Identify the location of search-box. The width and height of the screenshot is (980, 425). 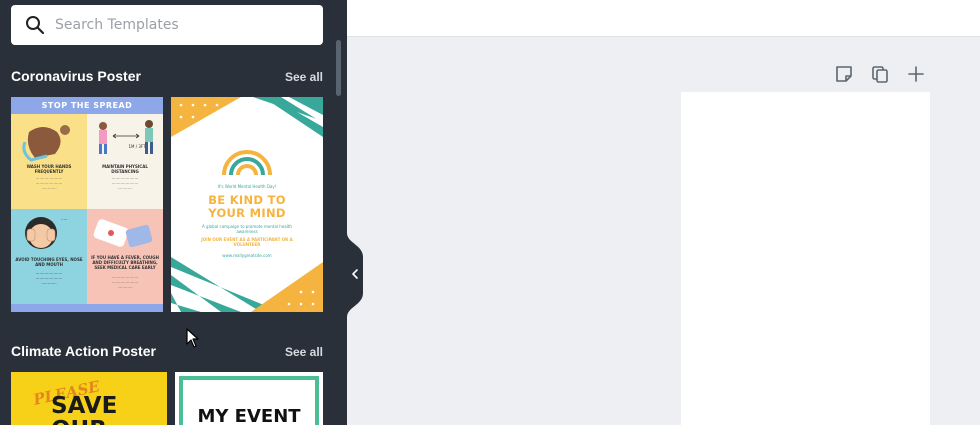
(167, 25).